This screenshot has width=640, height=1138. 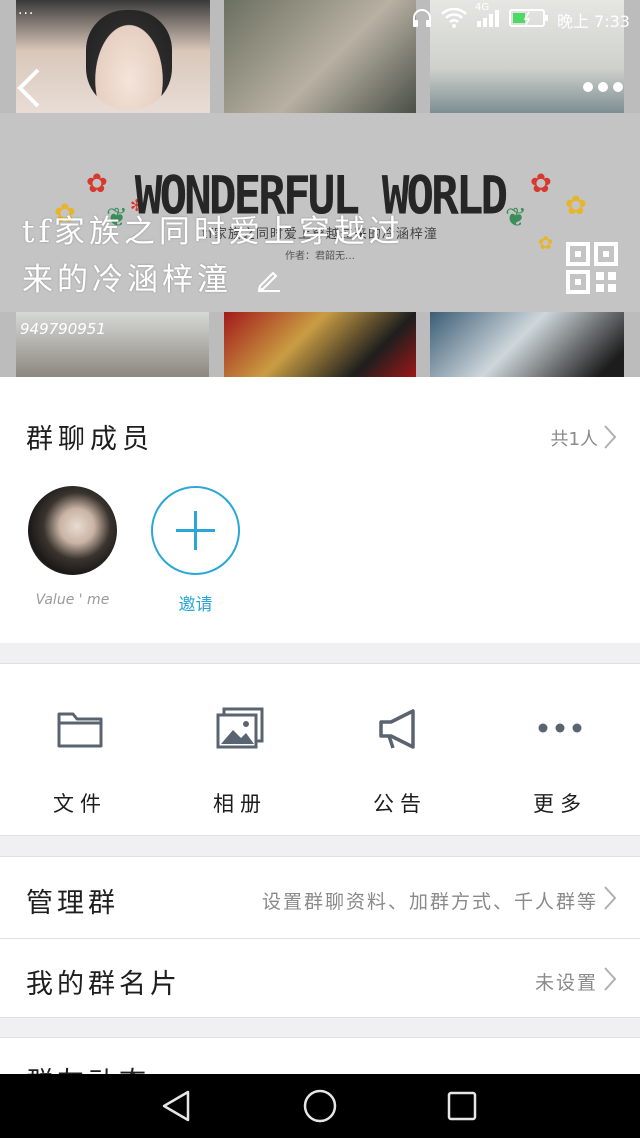 What do you see at coordinates (103, 984) in the screenshot?
I see `group-card-title: 我的群名片` at bounding box center [103, 984].